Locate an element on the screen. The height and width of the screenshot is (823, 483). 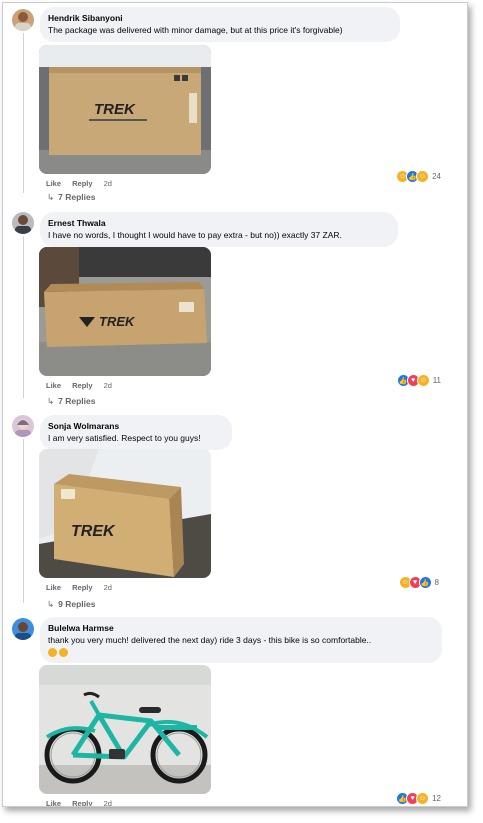
replies-count: 9 Replies is located at coordinates (77, 604).